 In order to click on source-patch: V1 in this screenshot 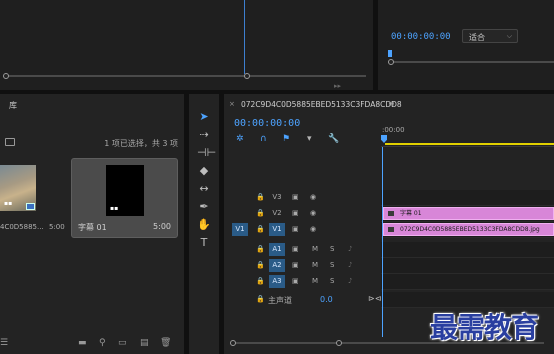, I will do `click(240, 229)`.